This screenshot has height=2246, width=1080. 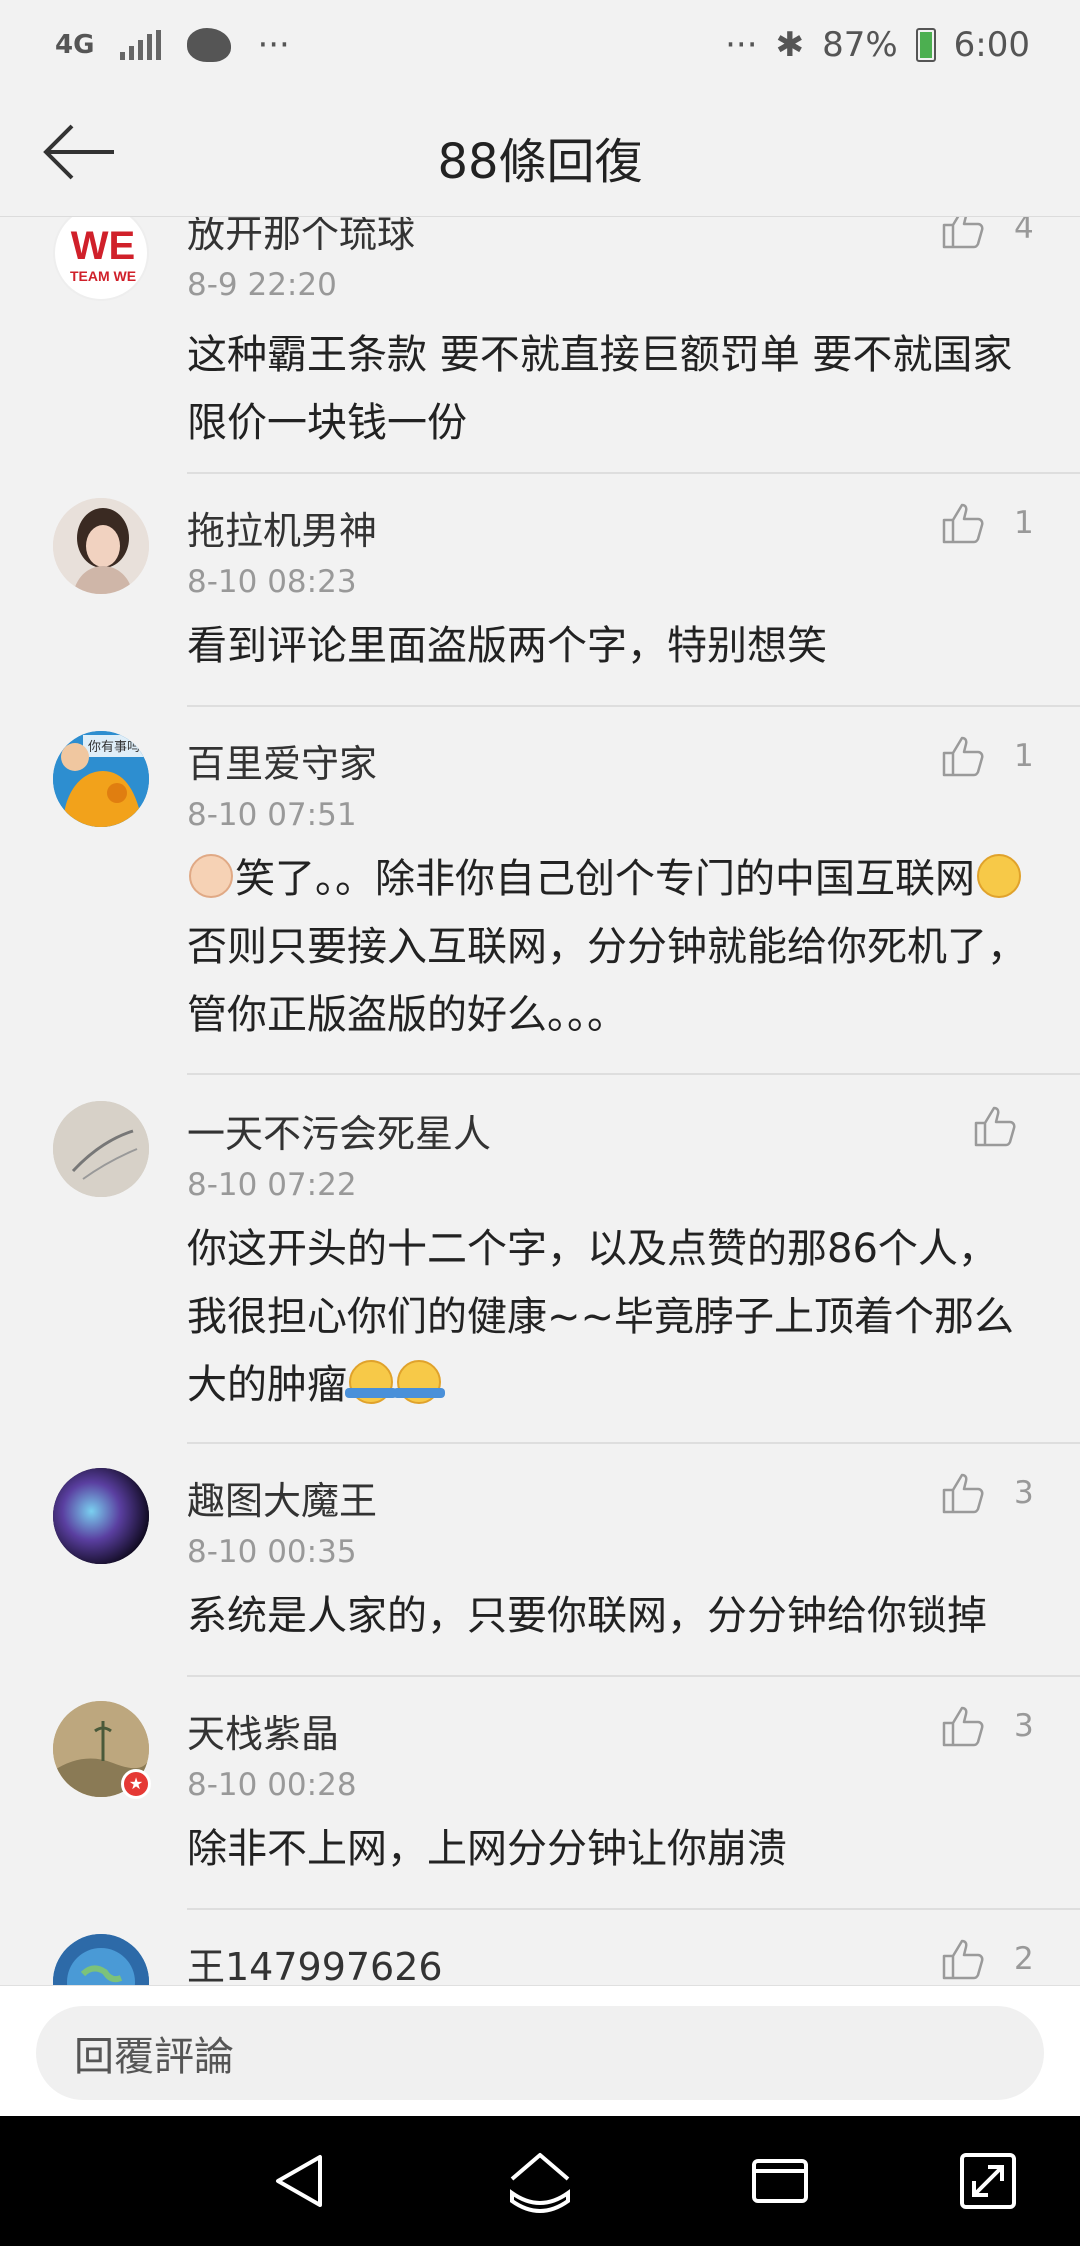 What do you see at coordinates (103, 246) in the screenshot?
I see `svg-text: WE` at bounding box center [103, 246].